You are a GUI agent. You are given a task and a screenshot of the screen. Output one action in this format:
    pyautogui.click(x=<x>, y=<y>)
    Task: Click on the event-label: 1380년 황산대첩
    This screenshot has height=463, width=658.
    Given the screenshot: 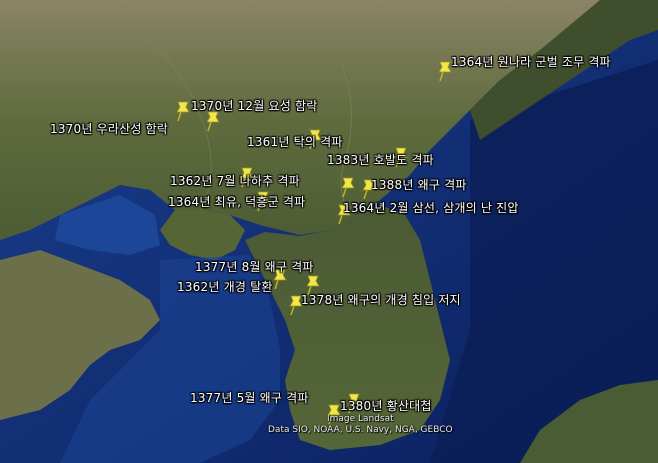 What is the action you would take?
    pyautogui.click(x=386, y=405)
    